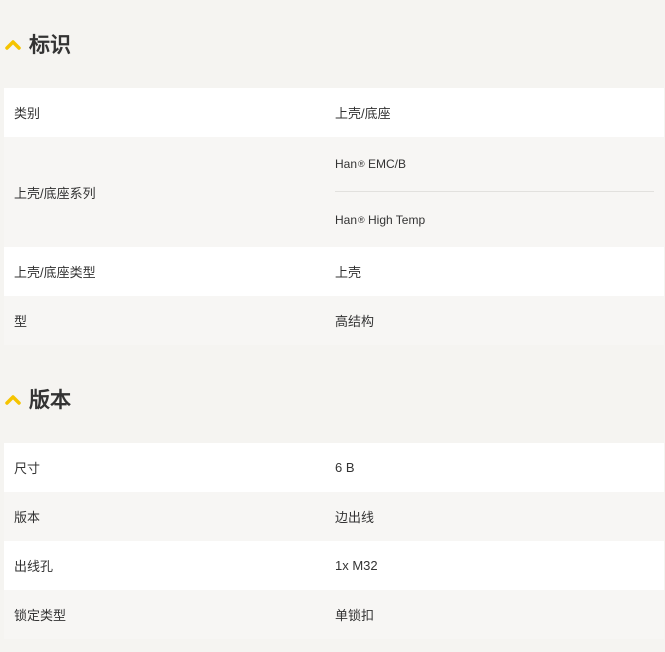 This screenshot has height=652, width=665. What do you see at coordinates (55, 193) in the screenshot?
I see `row-label: 上壳/底座系列` at bounding box center [55, 193].